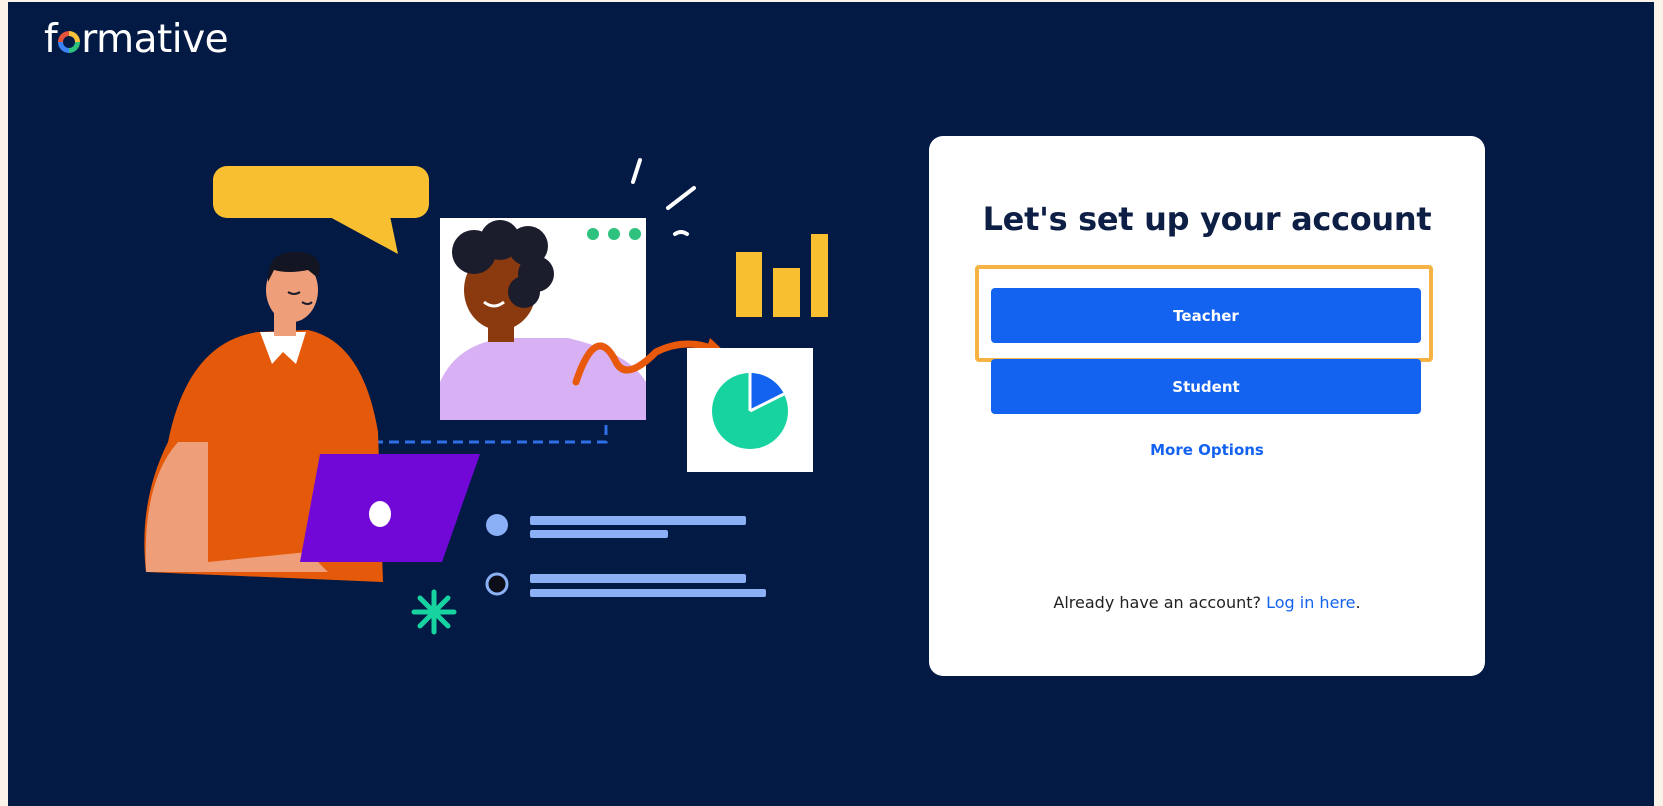 The height and width of the screenshot is (806, 1663). What do you see at coordinates (312, 416) in the screenshot?
I see `person-with-laptop` at bounding box center [312, 416].